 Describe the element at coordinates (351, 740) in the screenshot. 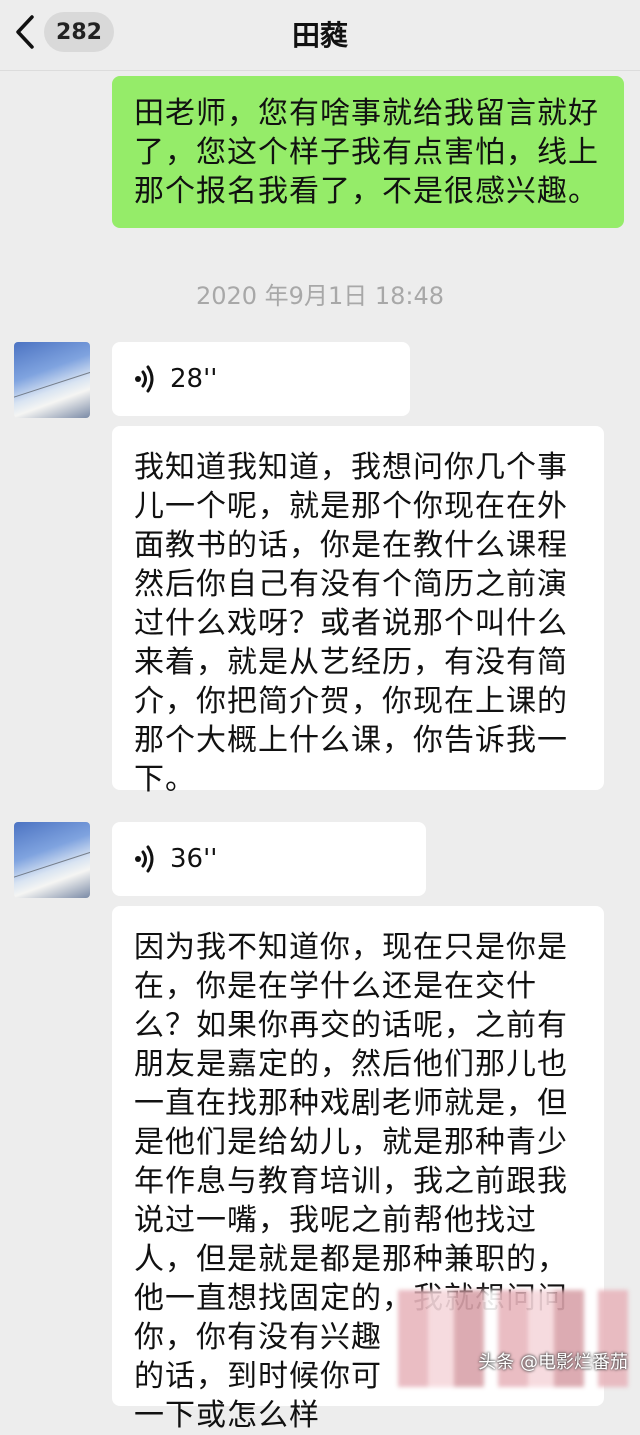

I see `message-line: 那个大概上什么课，你告诉我一` at that location.